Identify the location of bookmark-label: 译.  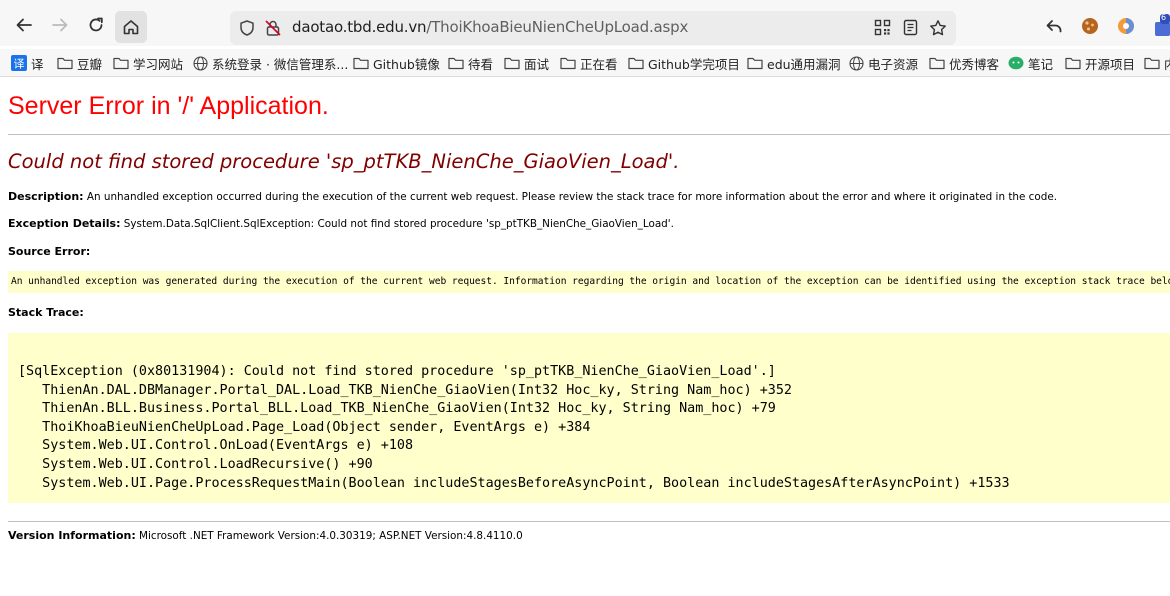
(37, 64).